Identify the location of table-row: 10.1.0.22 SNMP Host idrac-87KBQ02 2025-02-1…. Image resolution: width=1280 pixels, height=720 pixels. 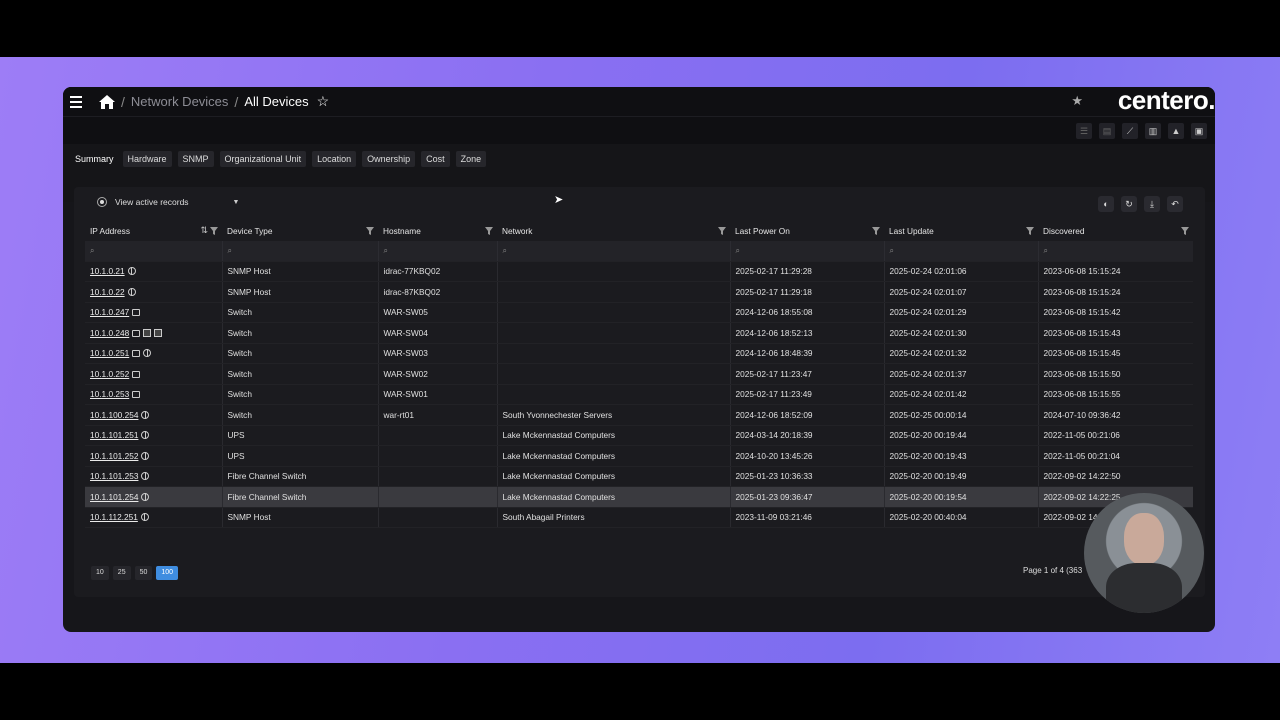
(639, 292).